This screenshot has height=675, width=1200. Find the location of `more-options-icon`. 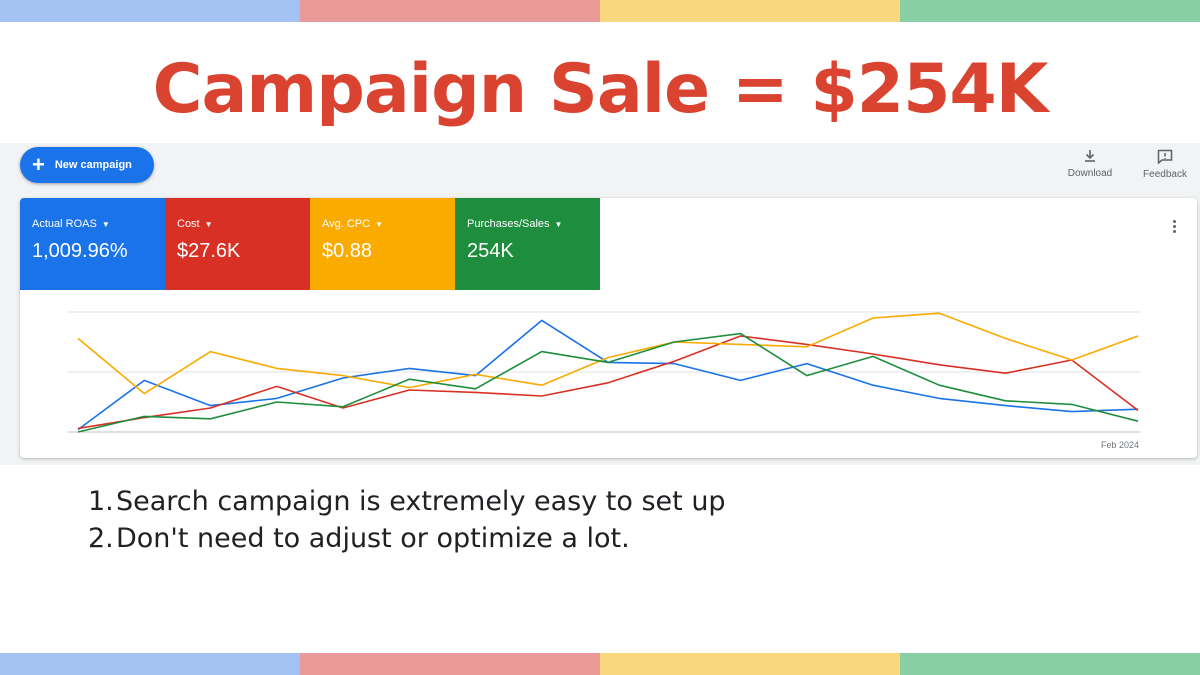

more-options-icon is located at coordinates (1175, 227).